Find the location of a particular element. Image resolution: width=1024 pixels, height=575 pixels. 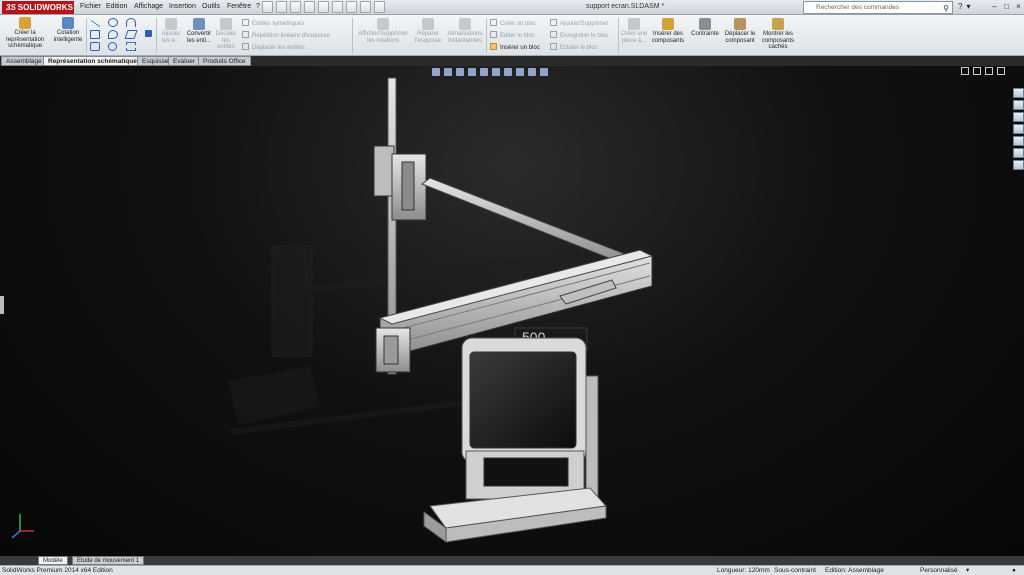

file-explorer-icon is located at coordinates (1018, 117).